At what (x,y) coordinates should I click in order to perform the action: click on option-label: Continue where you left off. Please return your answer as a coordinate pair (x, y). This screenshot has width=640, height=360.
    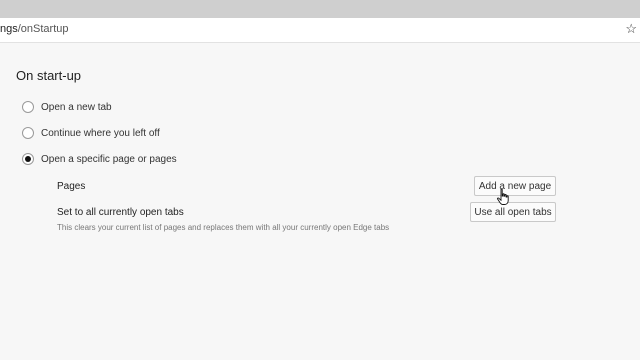
    Looking at the image, I should click on (100, 133).